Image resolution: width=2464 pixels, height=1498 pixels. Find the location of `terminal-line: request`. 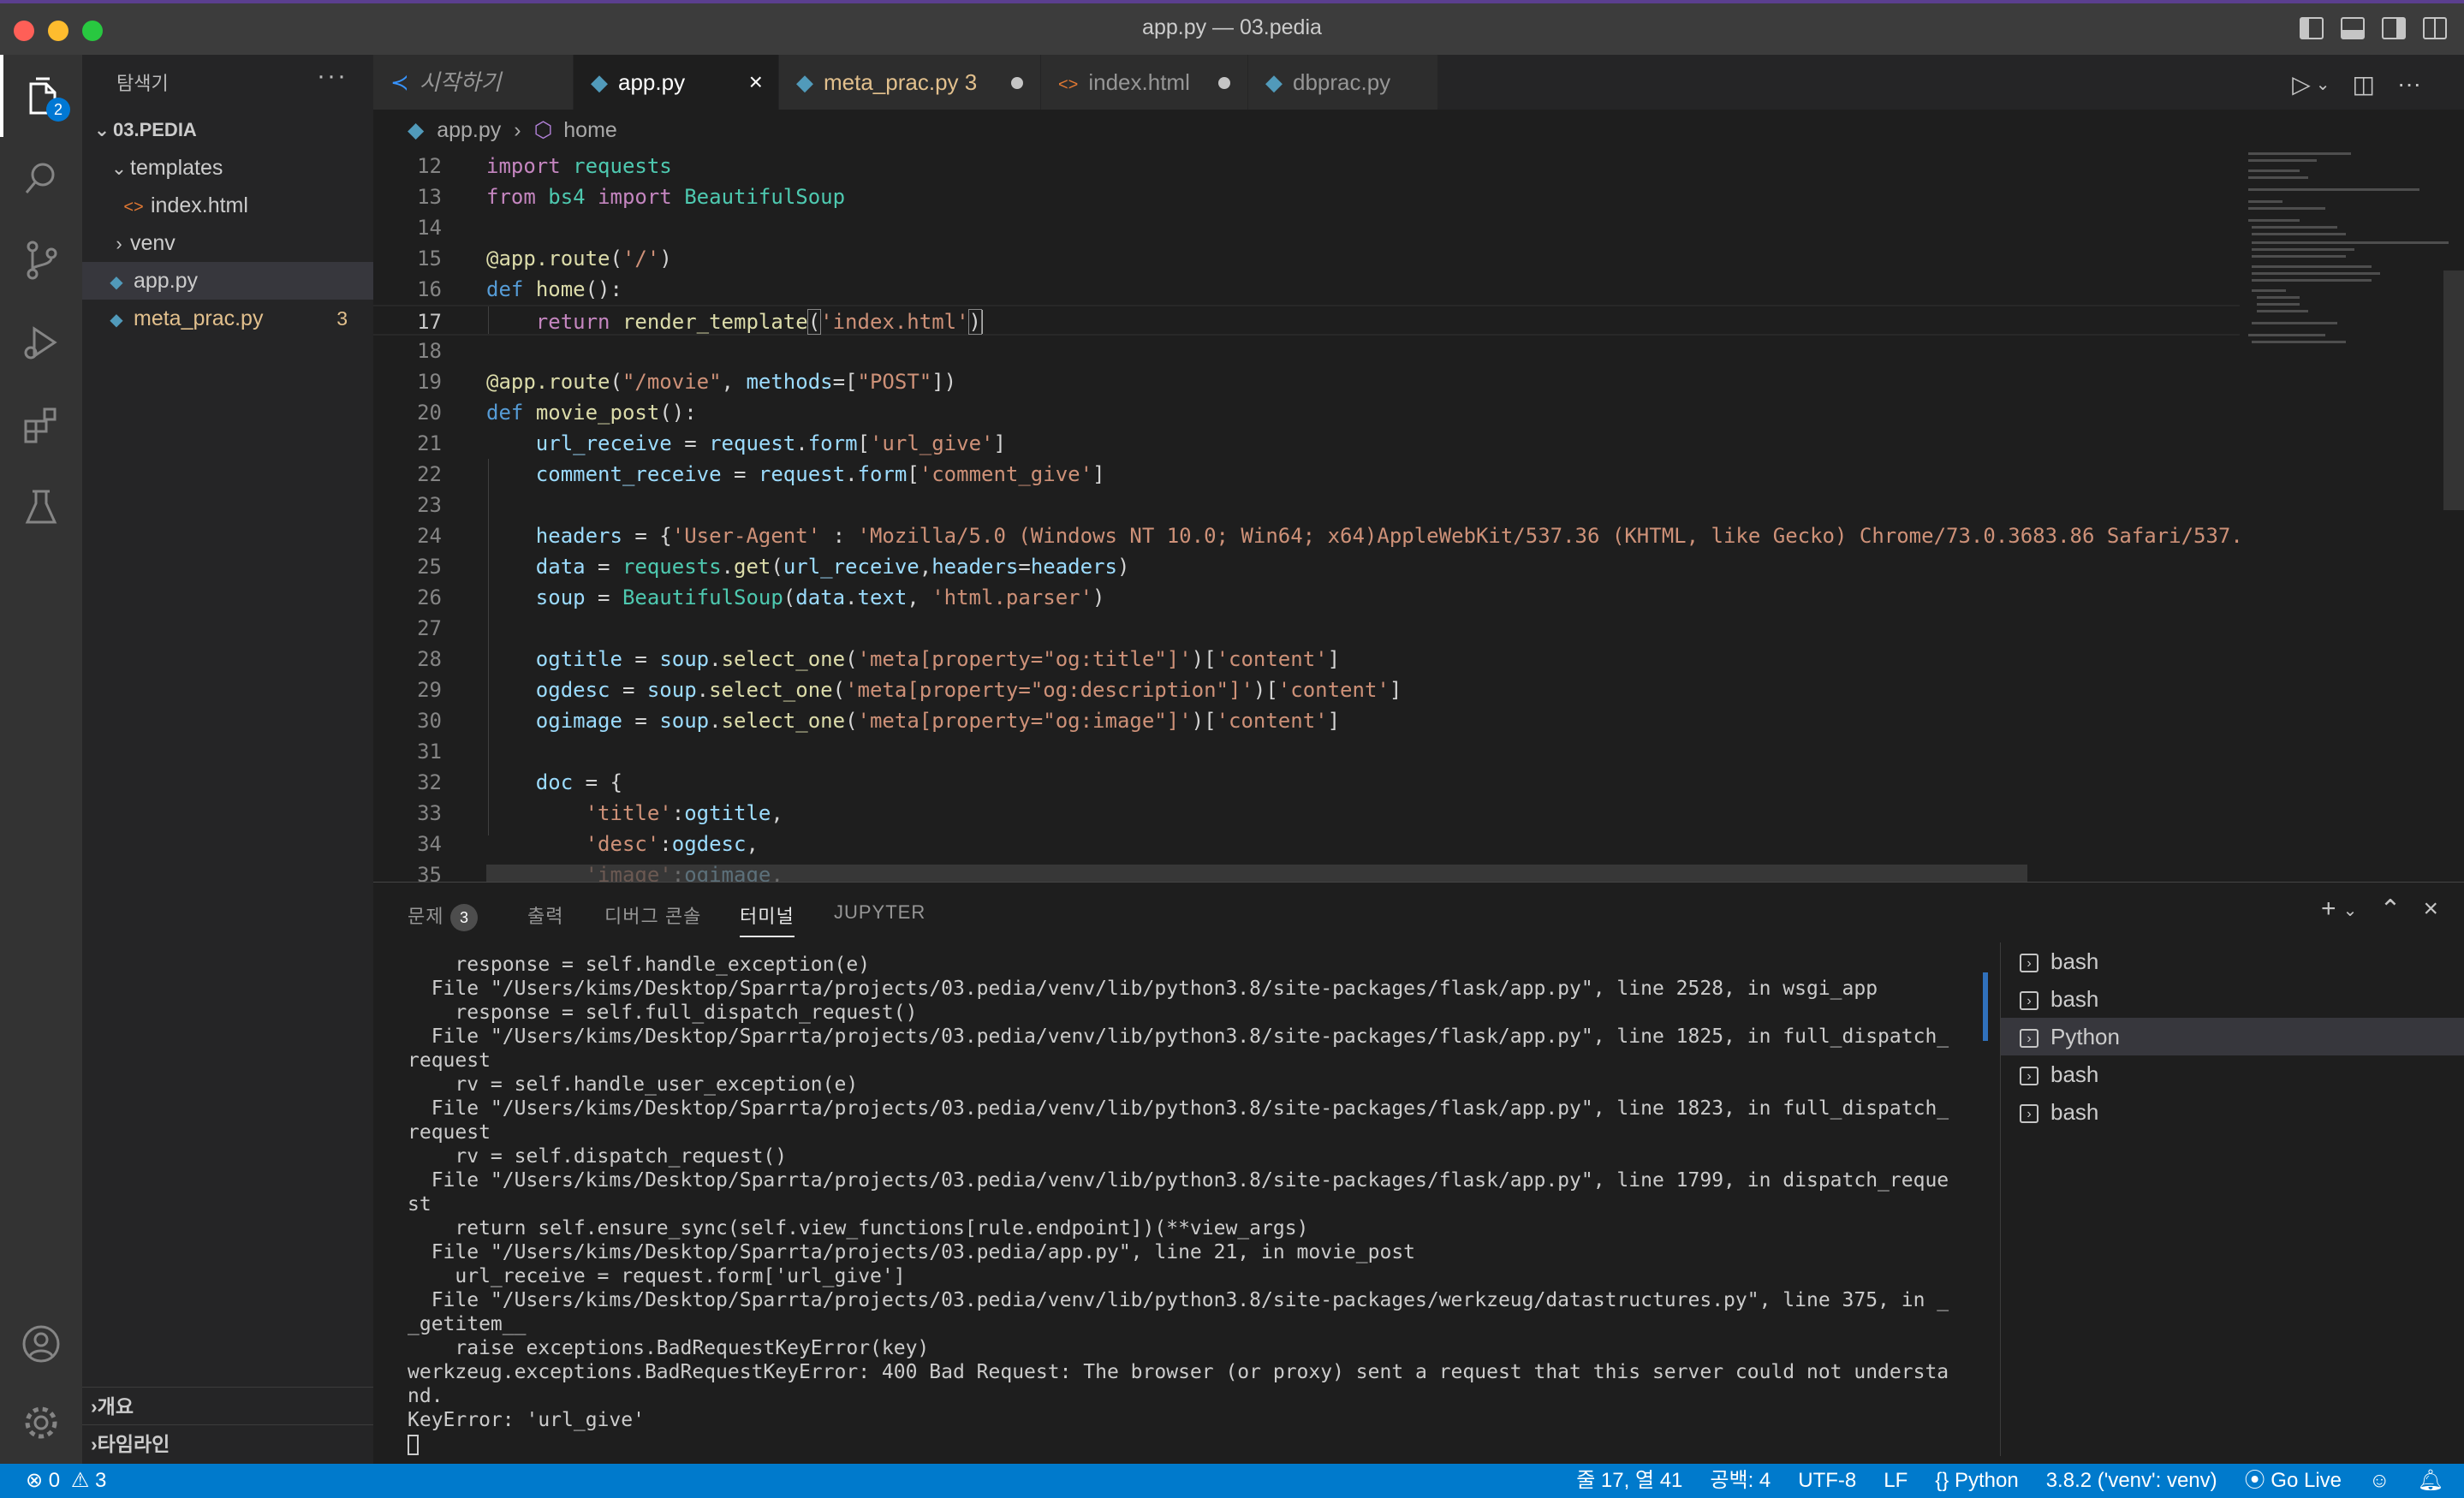

terminal-line: request is located at coordinates (449, 1132).